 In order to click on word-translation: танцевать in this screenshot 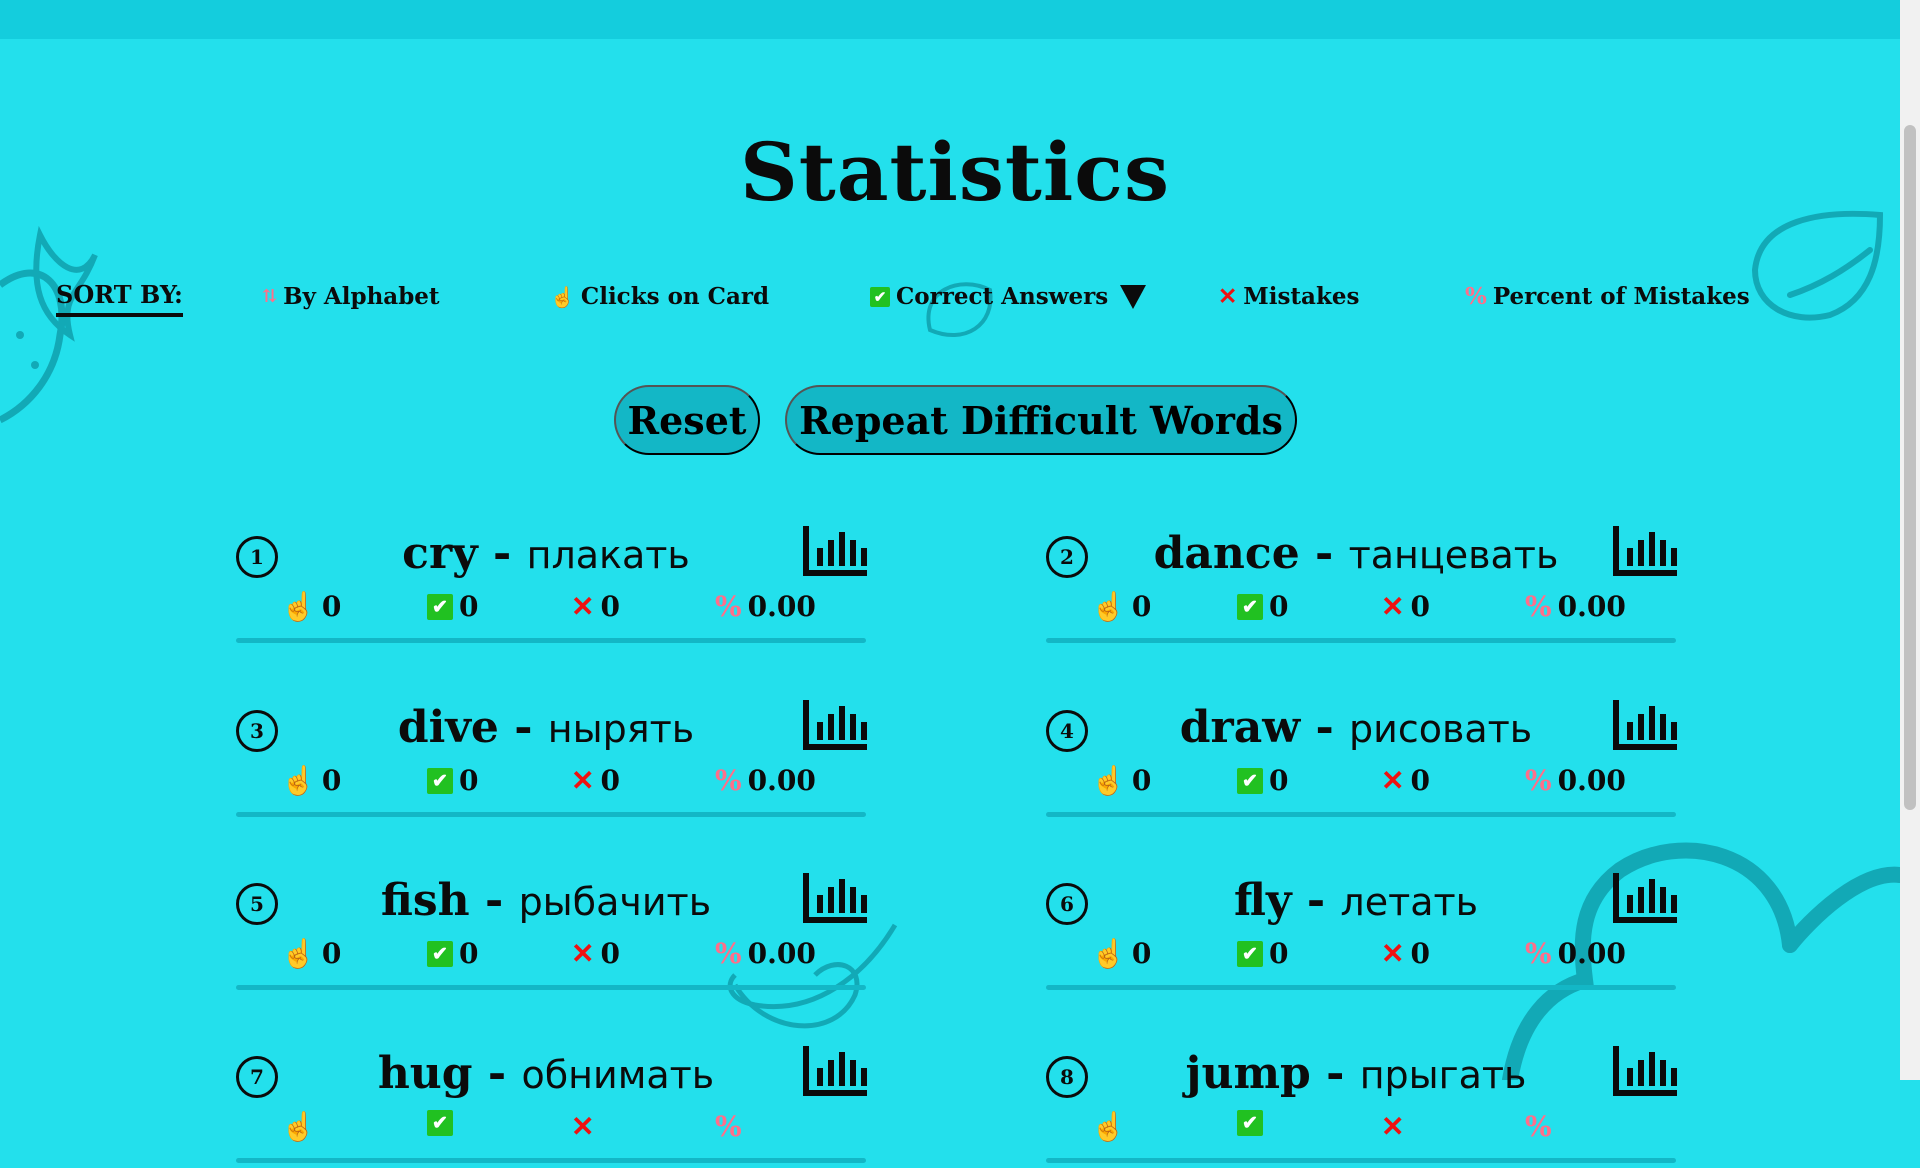, I will do `click(1453, 555)`.